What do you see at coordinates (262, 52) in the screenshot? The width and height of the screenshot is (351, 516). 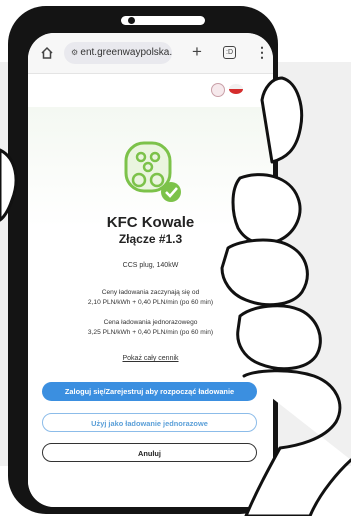 I see `menu-icon: ⋮` at bounding box center [262, 52].